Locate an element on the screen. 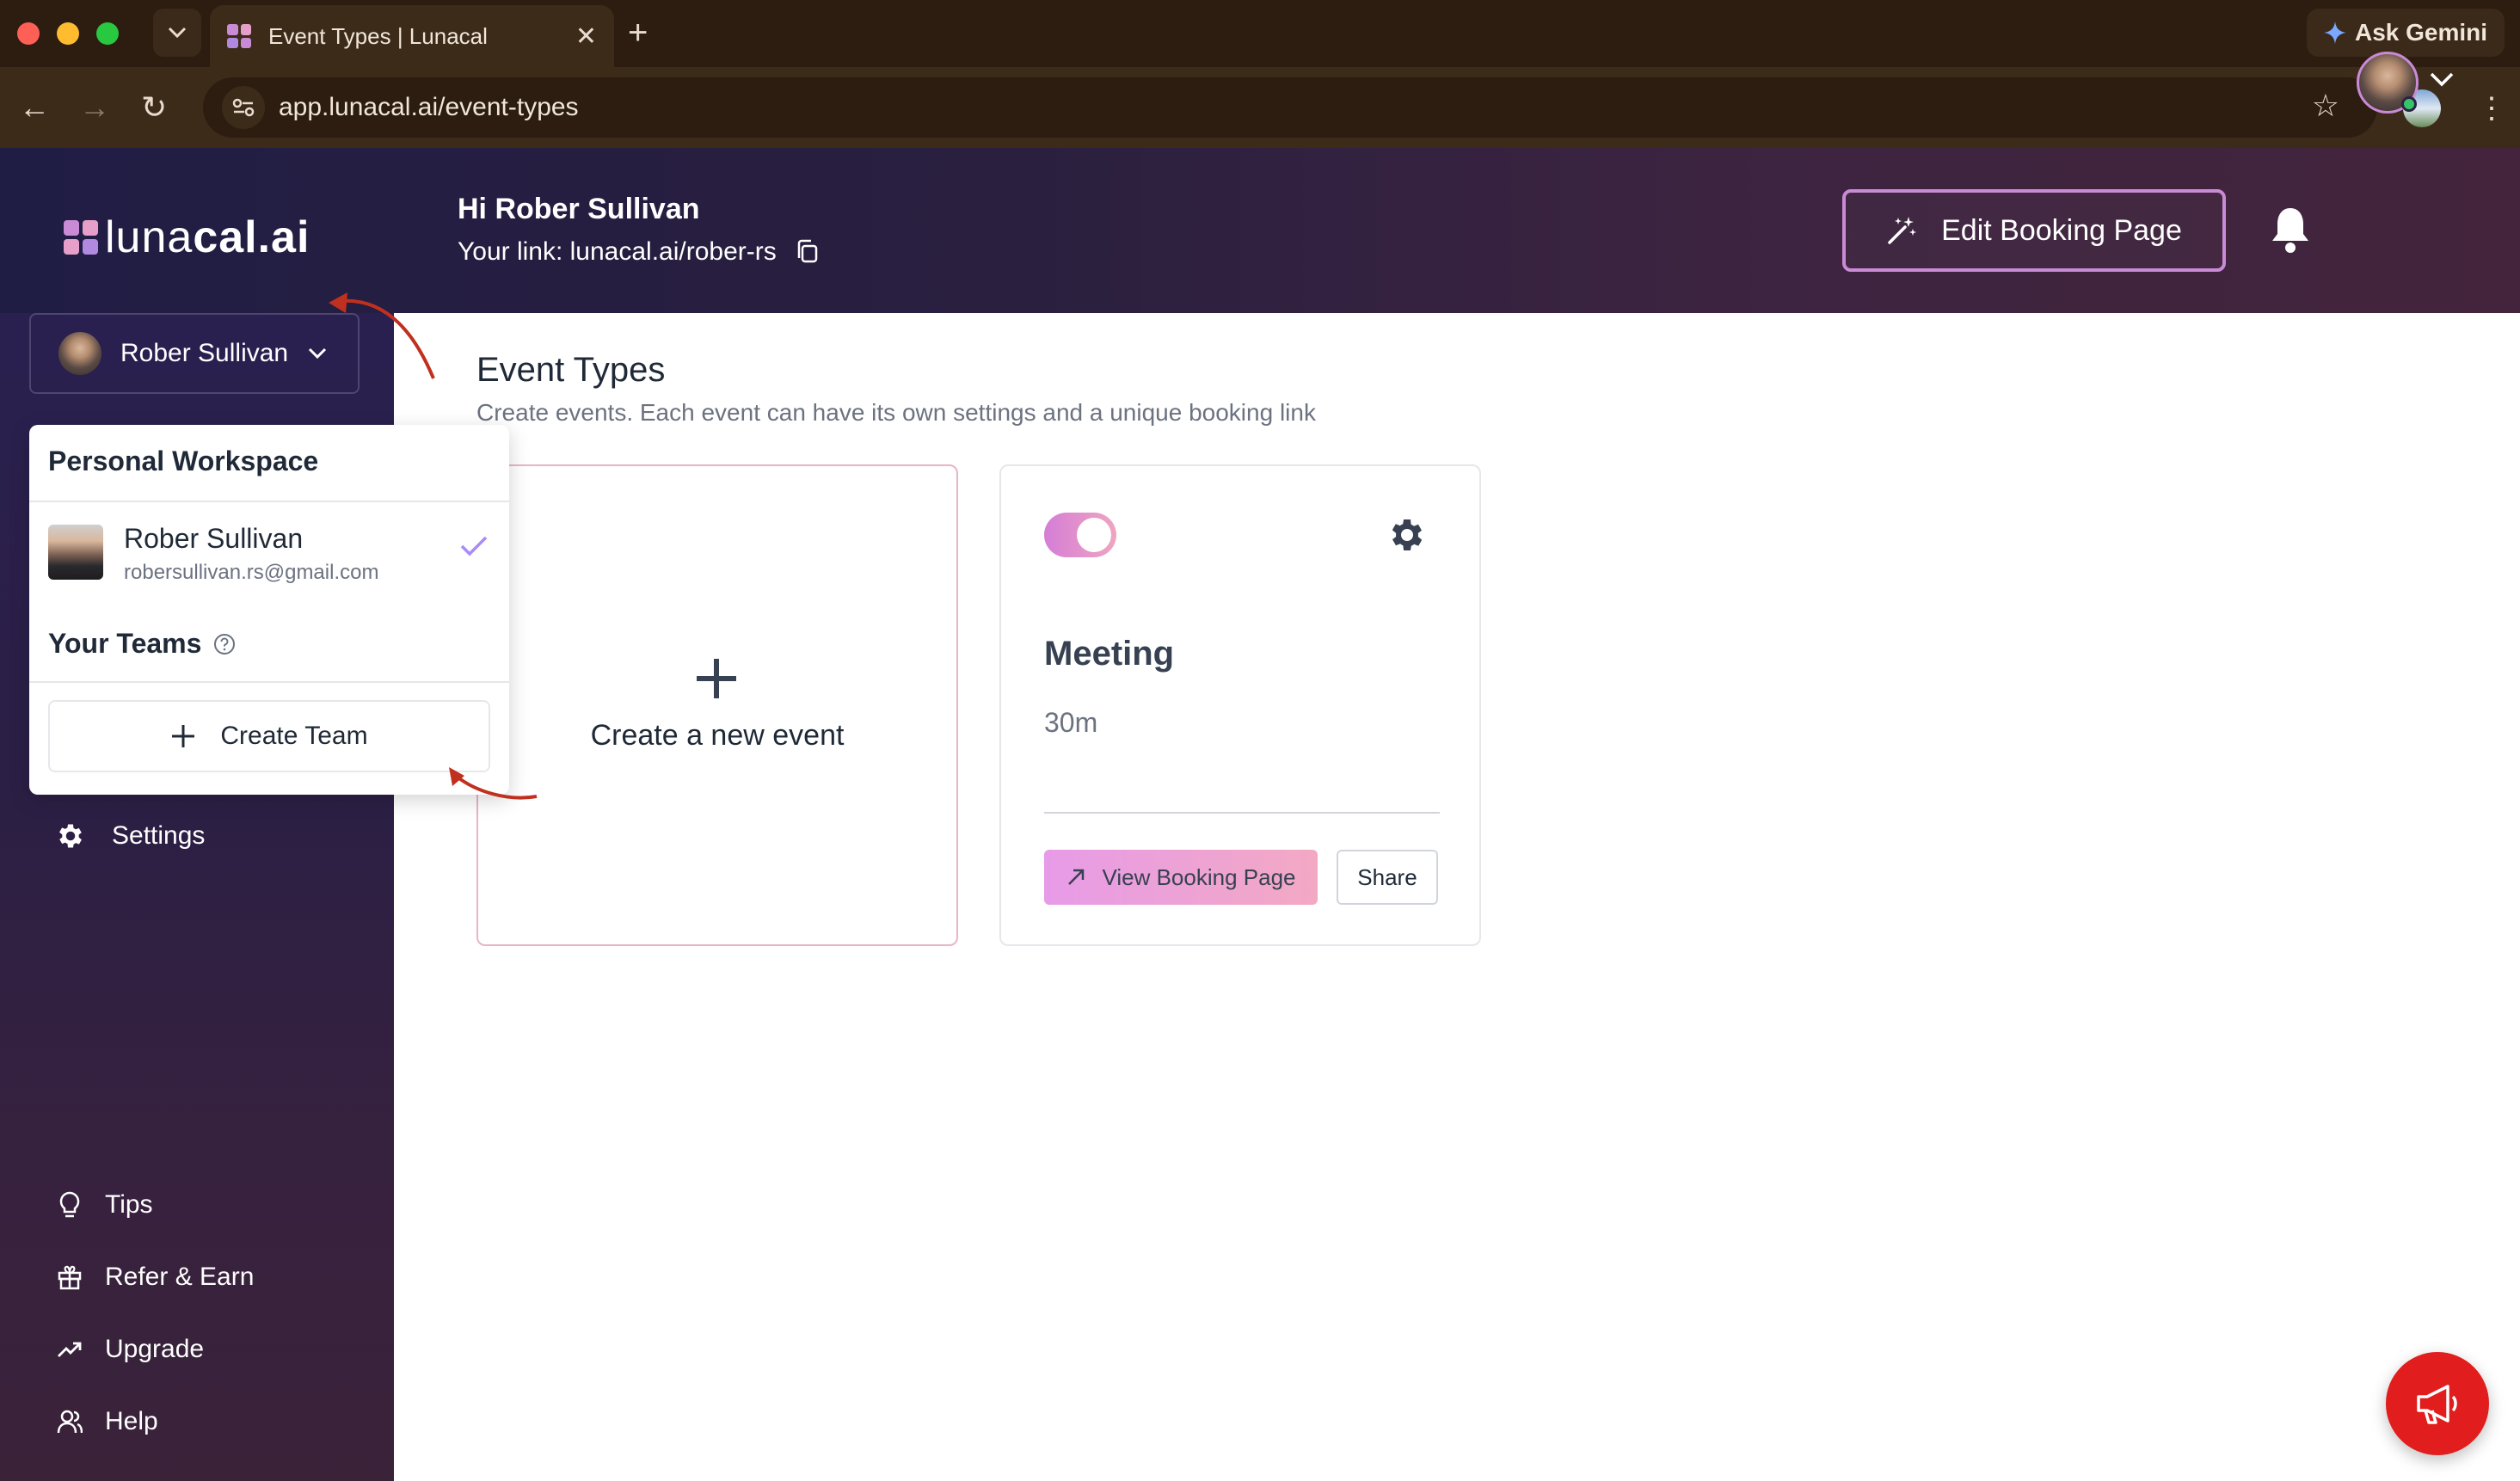 The width and height of the screenshot is (2520, 1481). event-enabled-toggle is located at coordinates (1080, 535).